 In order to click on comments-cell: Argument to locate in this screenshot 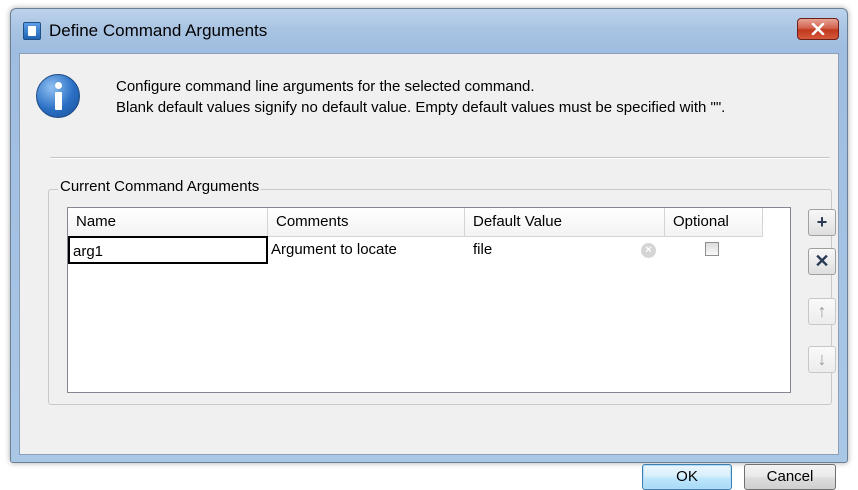, I will do `click(366, 250)`.